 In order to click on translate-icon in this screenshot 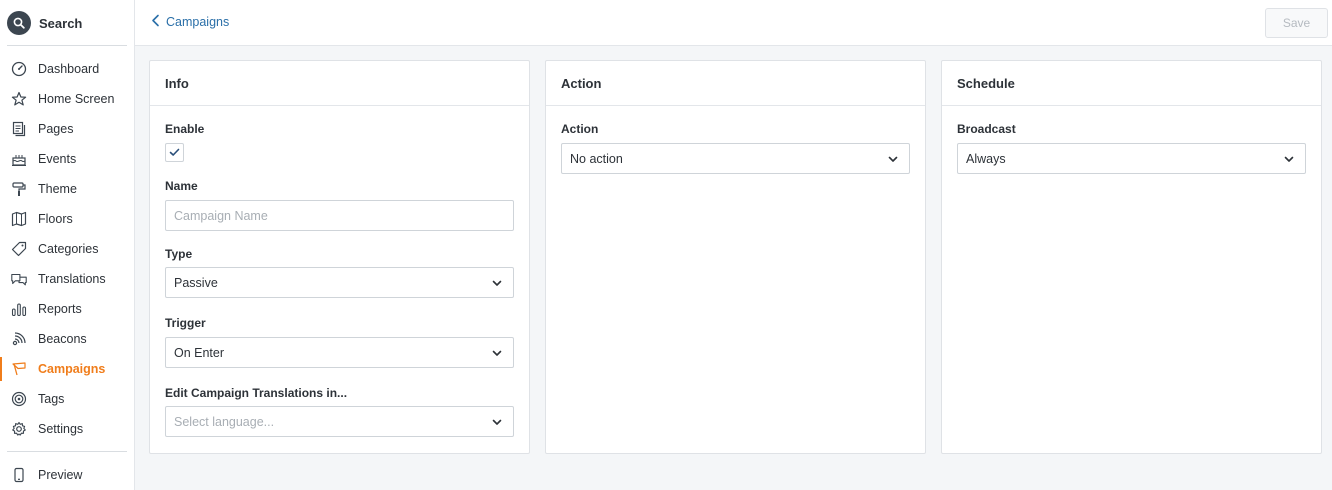, I will do `click(19, 279)`.